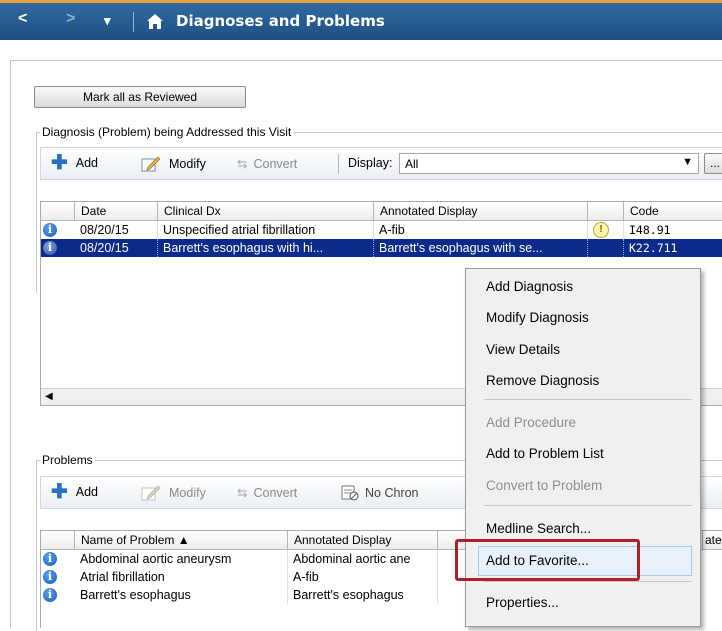  What do you see at coordinates (133, 22) in the screenshot?
I see `header-divider` at bounding box center [133, 22].